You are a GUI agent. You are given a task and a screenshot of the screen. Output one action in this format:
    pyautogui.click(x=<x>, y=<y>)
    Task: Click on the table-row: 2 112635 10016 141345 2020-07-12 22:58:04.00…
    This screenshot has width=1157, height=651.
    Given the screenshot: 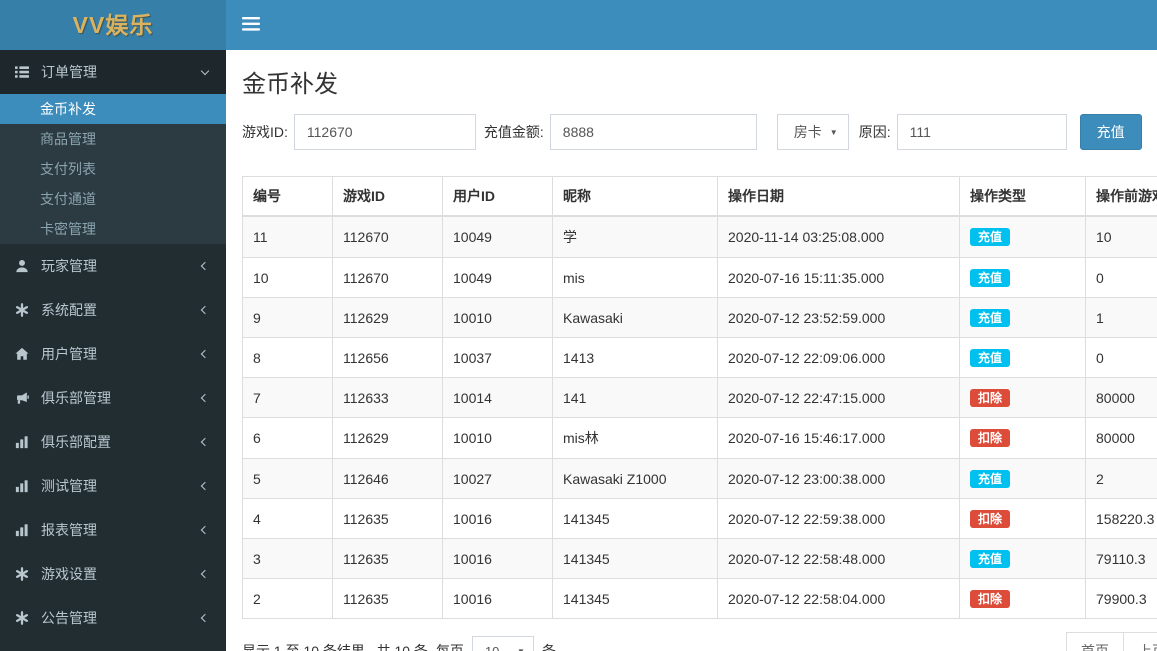 What is the action you would take?
    pyautogui.click(x=699, y=598)
    